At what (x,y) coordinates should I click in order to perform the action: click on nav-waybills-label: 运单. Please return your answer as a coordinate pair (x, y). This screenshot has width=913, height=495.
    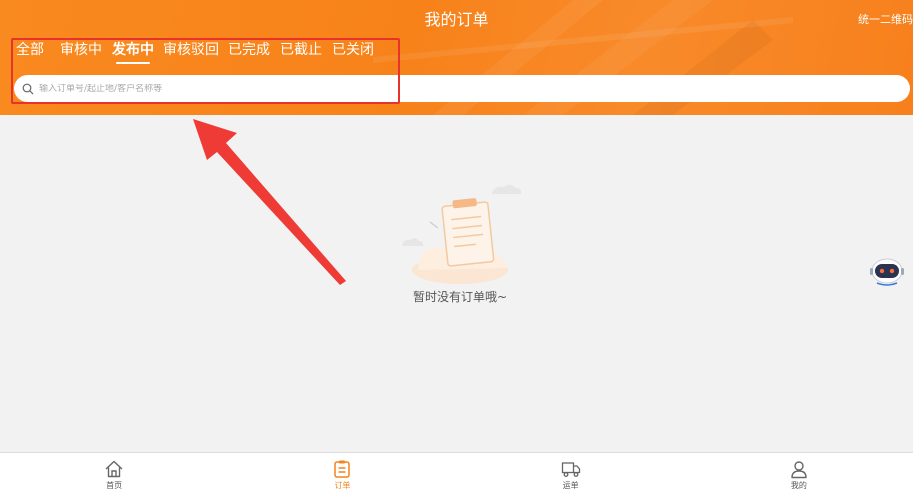
    Looking at the image, I should click on (570, 485).